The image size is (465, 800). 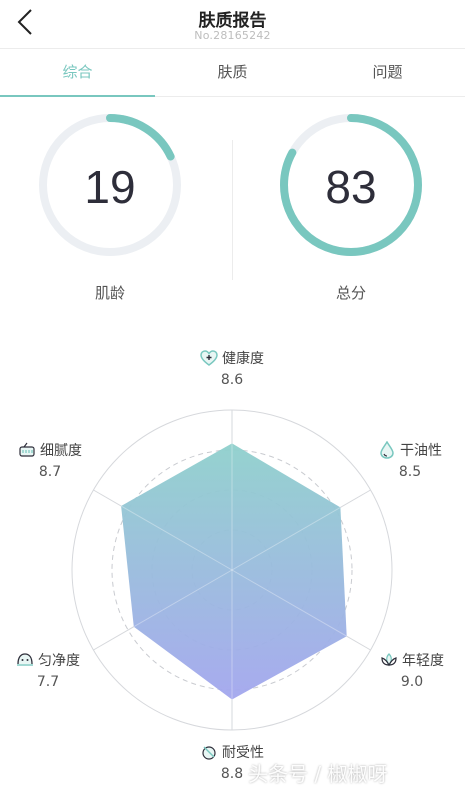 What do you see at coordinates (410, 460) in the screenshot?
I see `axis-oiliness: 干油性 8.5` at bounding box center [410, 460].